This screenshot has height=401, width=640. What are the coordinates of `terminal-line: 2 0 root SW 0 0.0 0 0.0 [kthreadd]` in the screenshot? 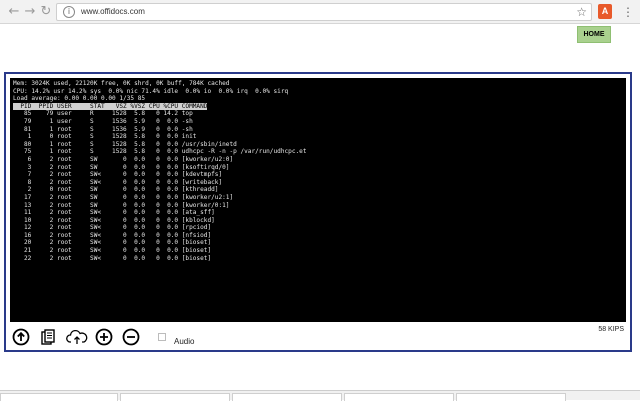 It's located at (116, 190).